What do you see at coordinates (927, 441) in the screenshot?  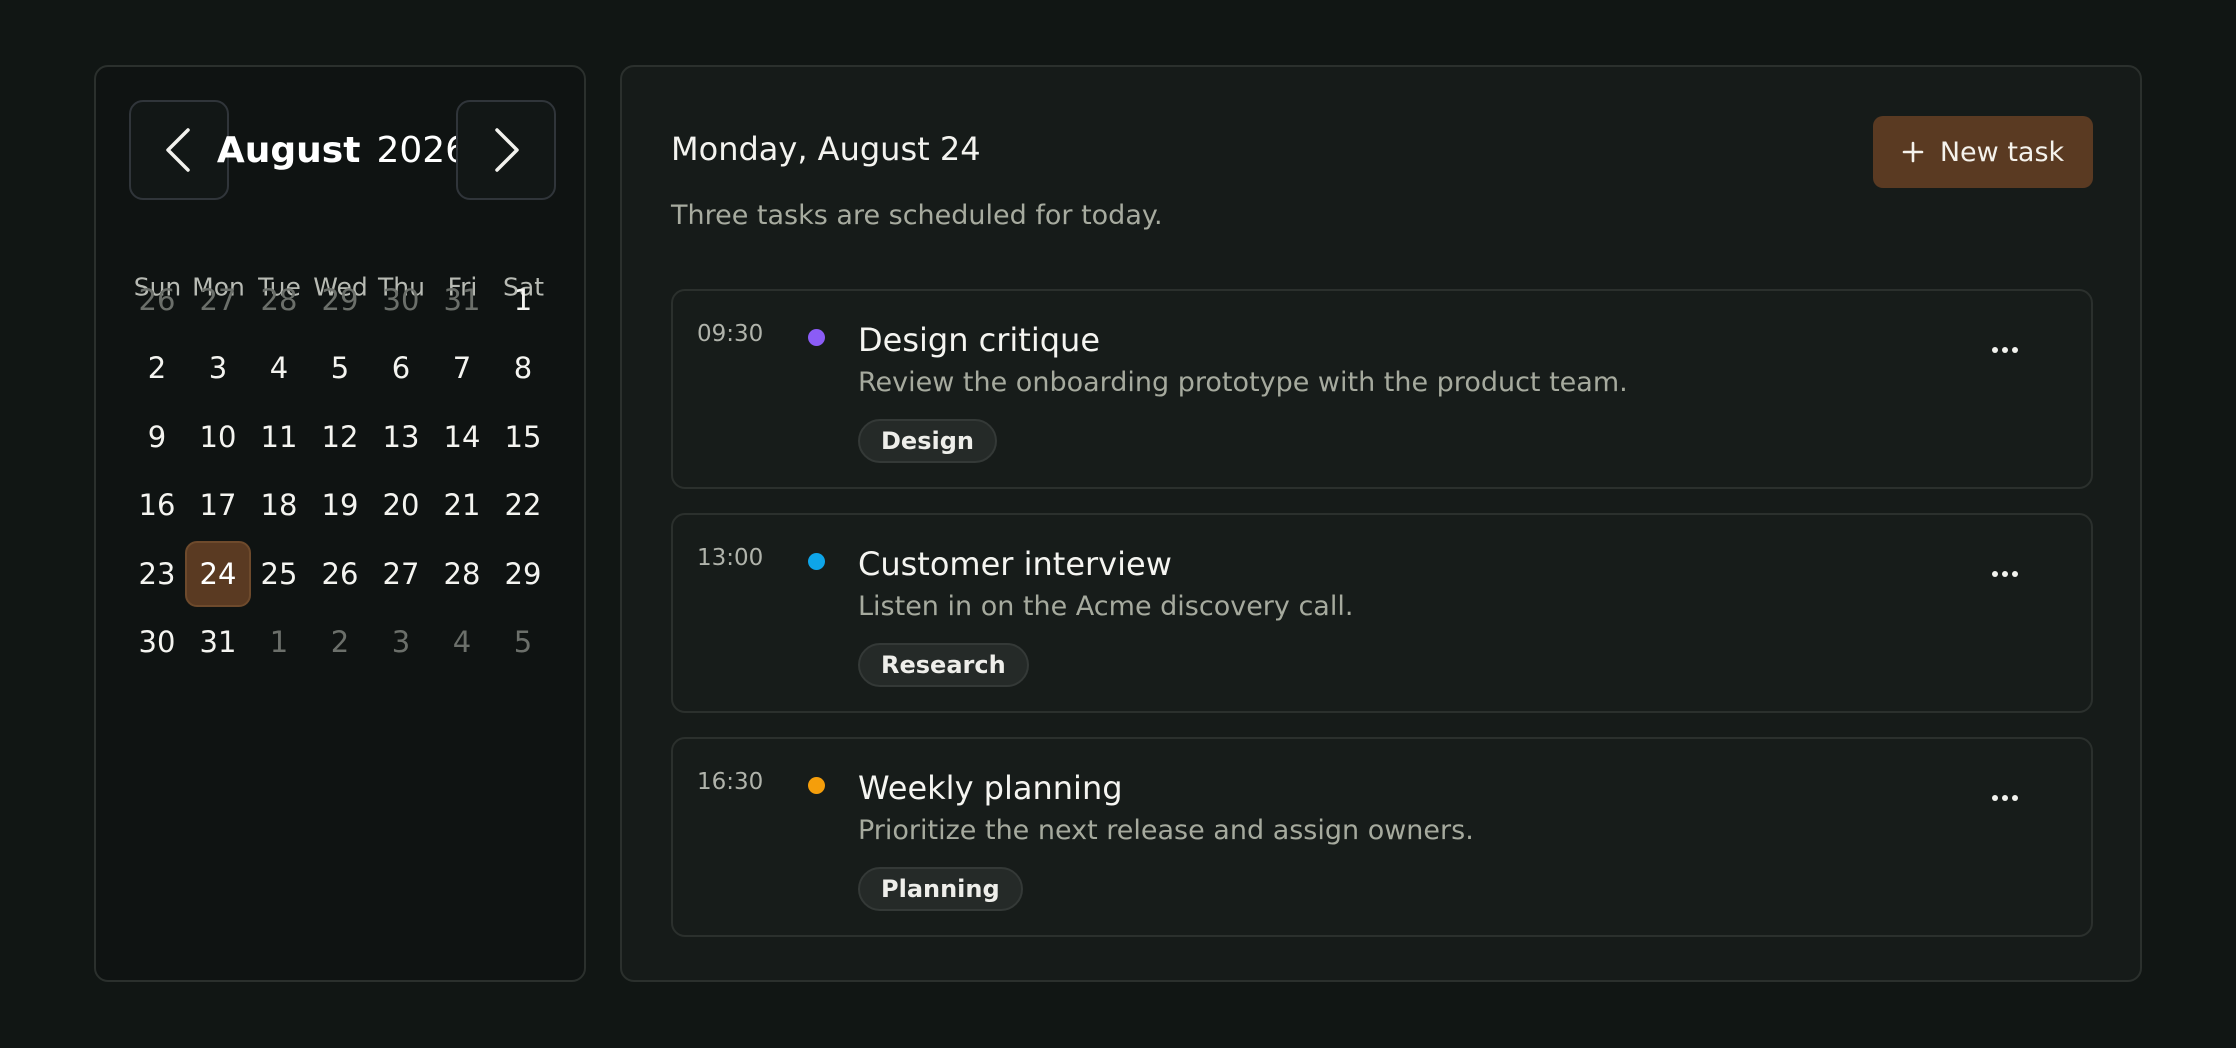 I see `task-tag: Design` at bounding box center [927, 441].